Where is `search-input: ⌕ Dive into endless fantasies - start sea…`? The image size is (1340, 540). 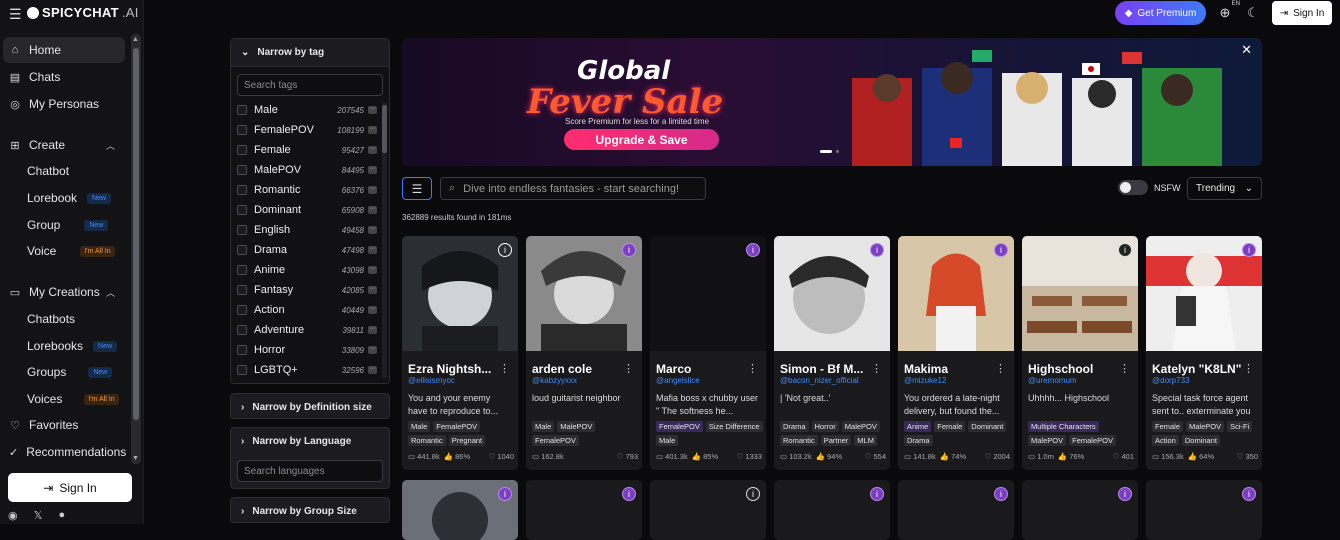 search-input: ⌕ Dive into endless fantasies - start sea… is located at coordinates (573, 188).